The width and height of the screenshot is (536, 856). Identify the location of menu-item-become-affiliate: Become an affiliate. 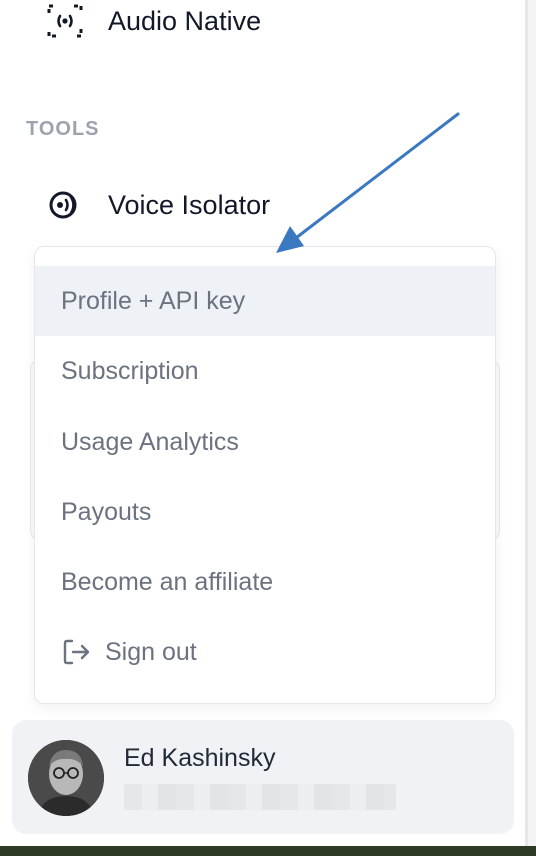
(265, 582).